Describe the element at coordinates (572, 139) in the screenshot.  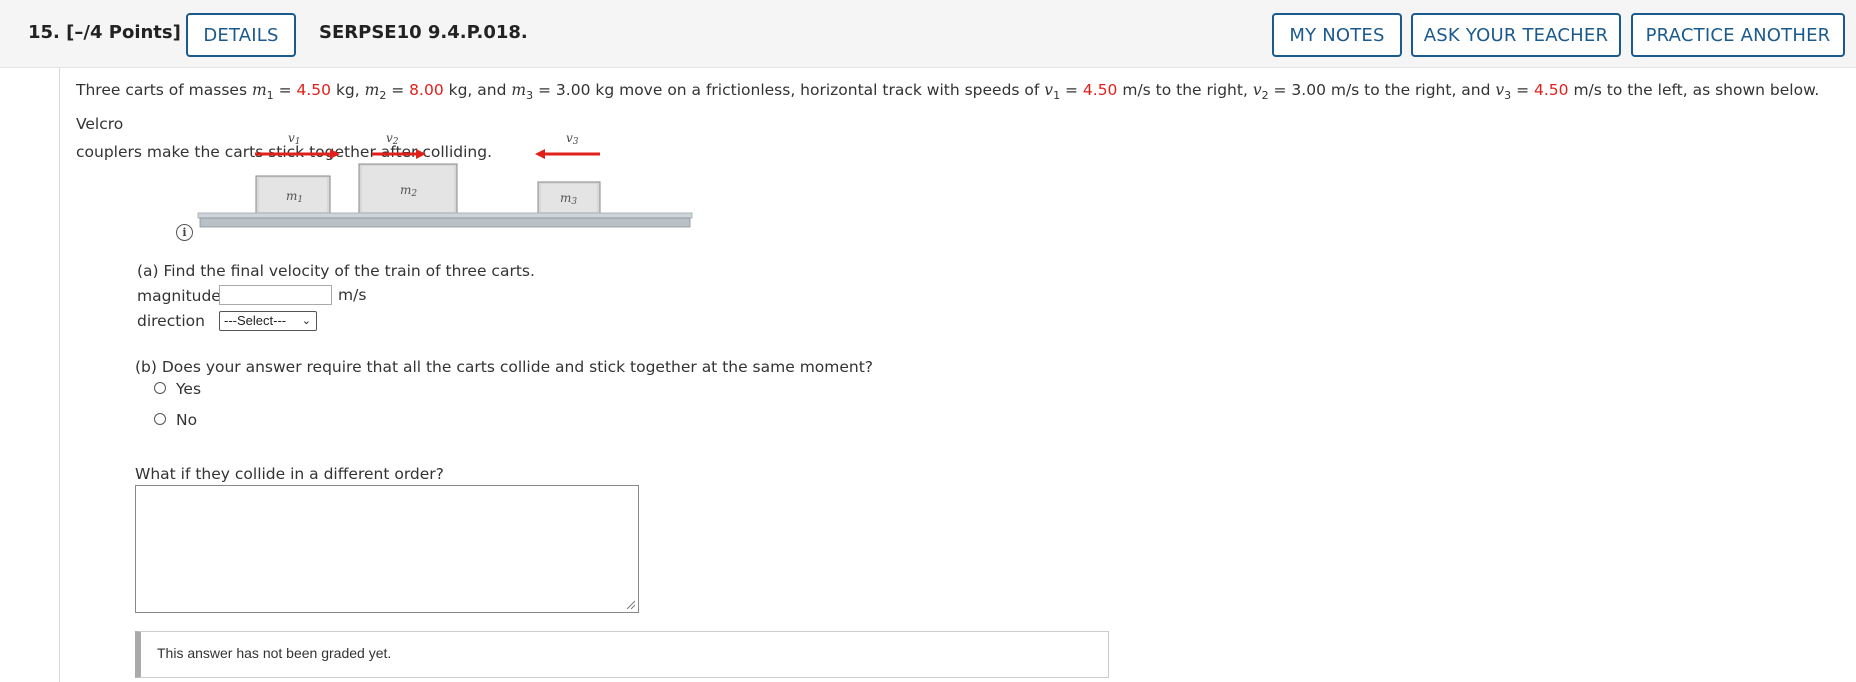
I see `v3-label: v3` at that location.